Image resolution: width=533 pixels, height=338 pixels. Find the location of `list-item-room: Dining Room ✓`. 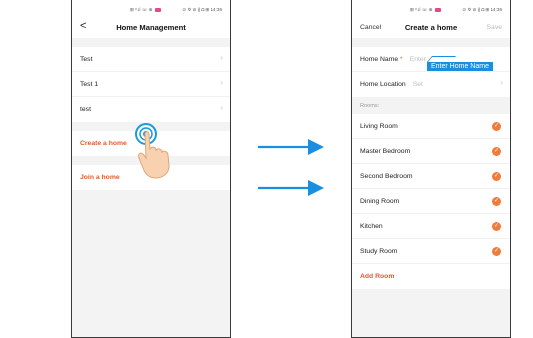

list-item-room: Dining Room ✓ is located at coordinates (431, 201).